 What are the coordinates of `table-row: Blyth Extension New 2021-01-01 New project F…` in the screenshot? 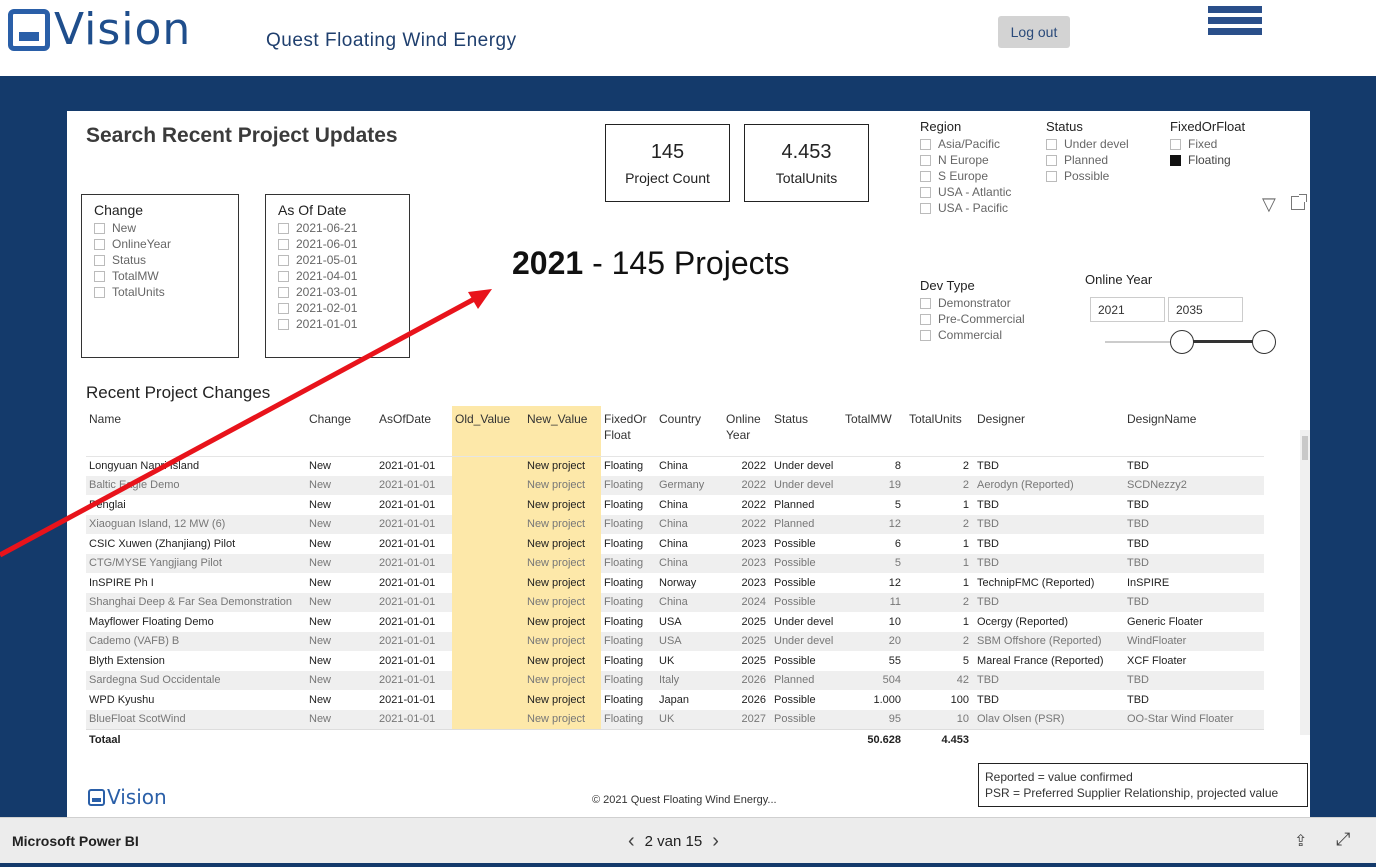 It's located at (675, 661).